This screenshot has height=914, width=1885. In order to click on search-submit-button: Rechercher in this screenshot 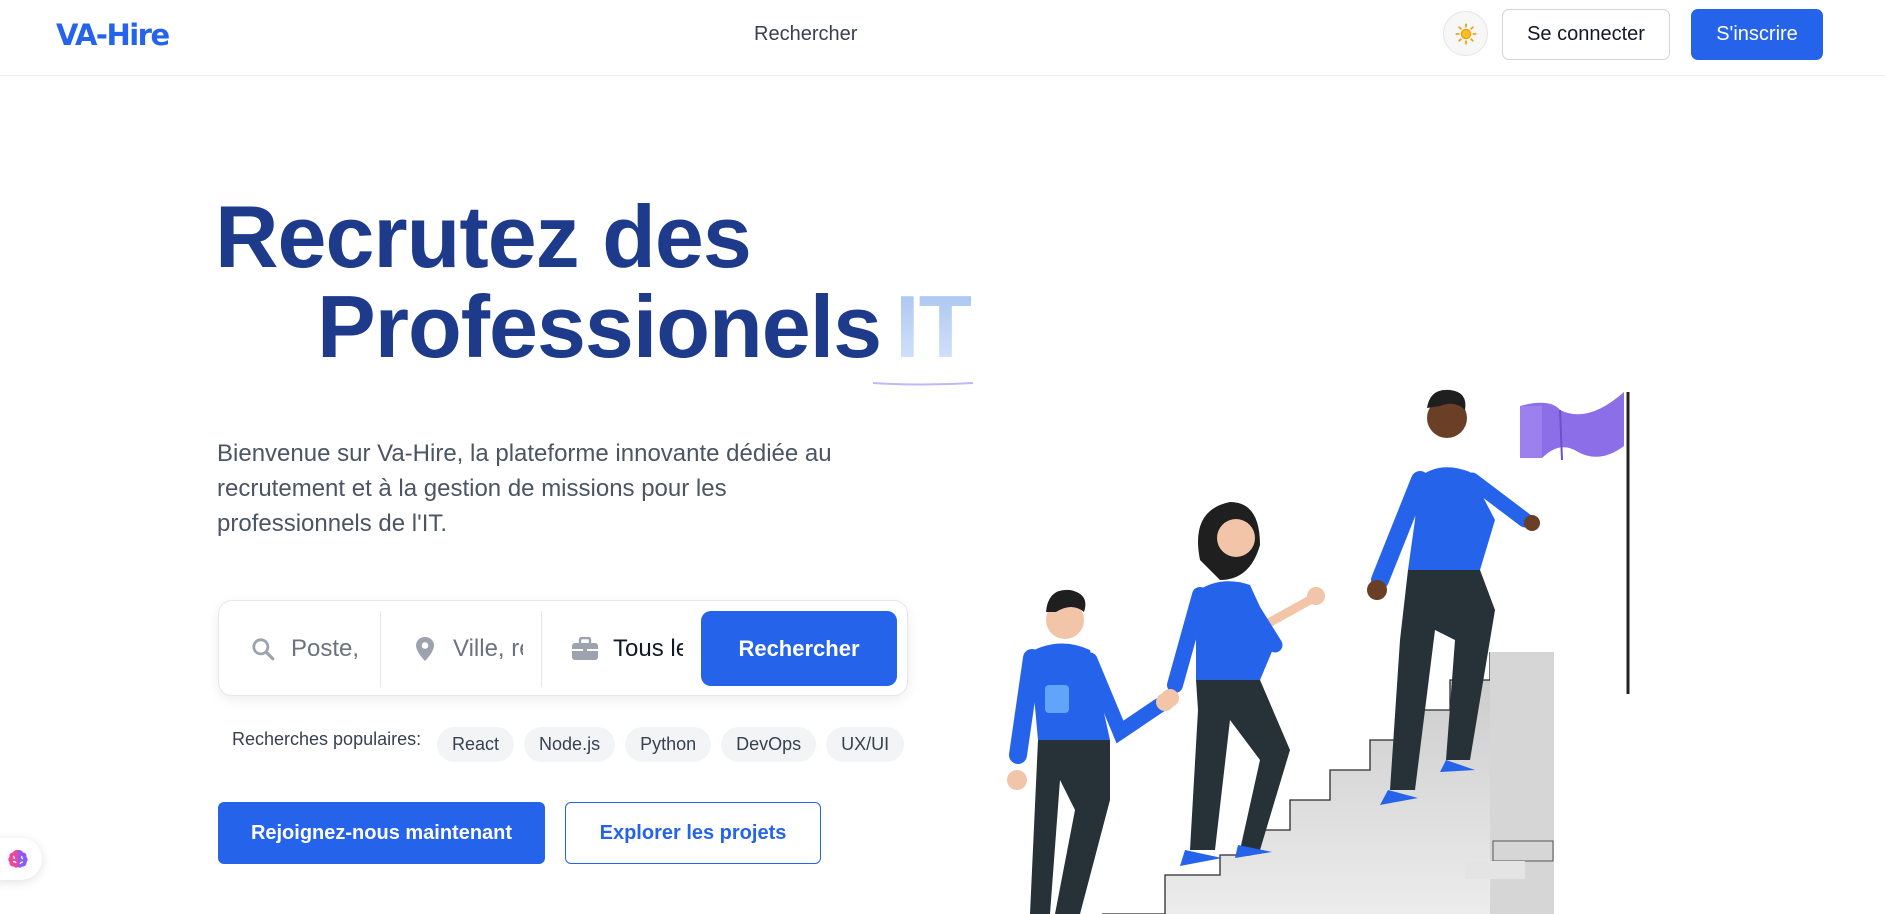, I will do `click(799, 648)`.